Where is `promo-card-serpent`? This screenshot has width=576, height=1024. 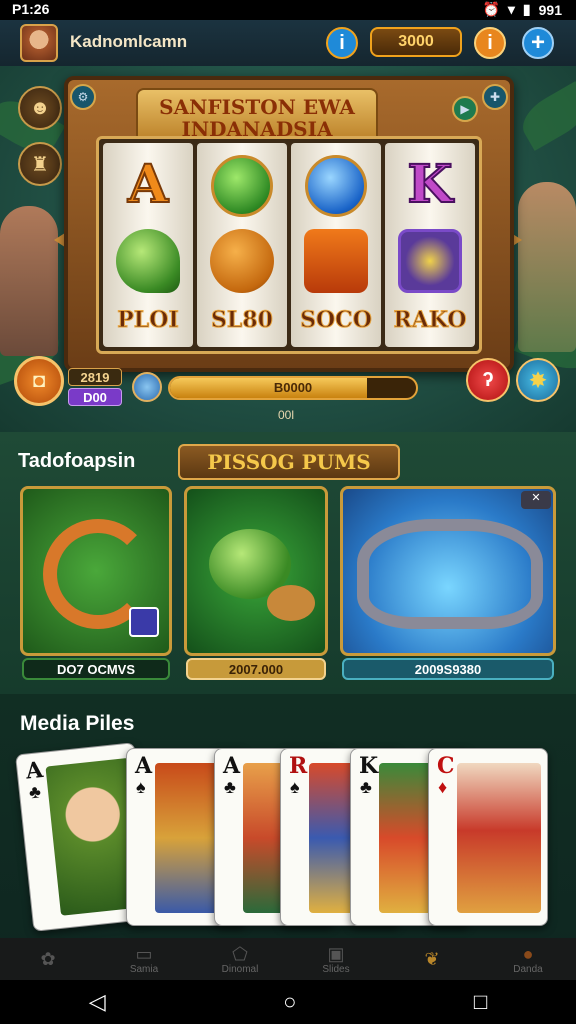 promo-card-serpent is located at coordinates (96, 571).